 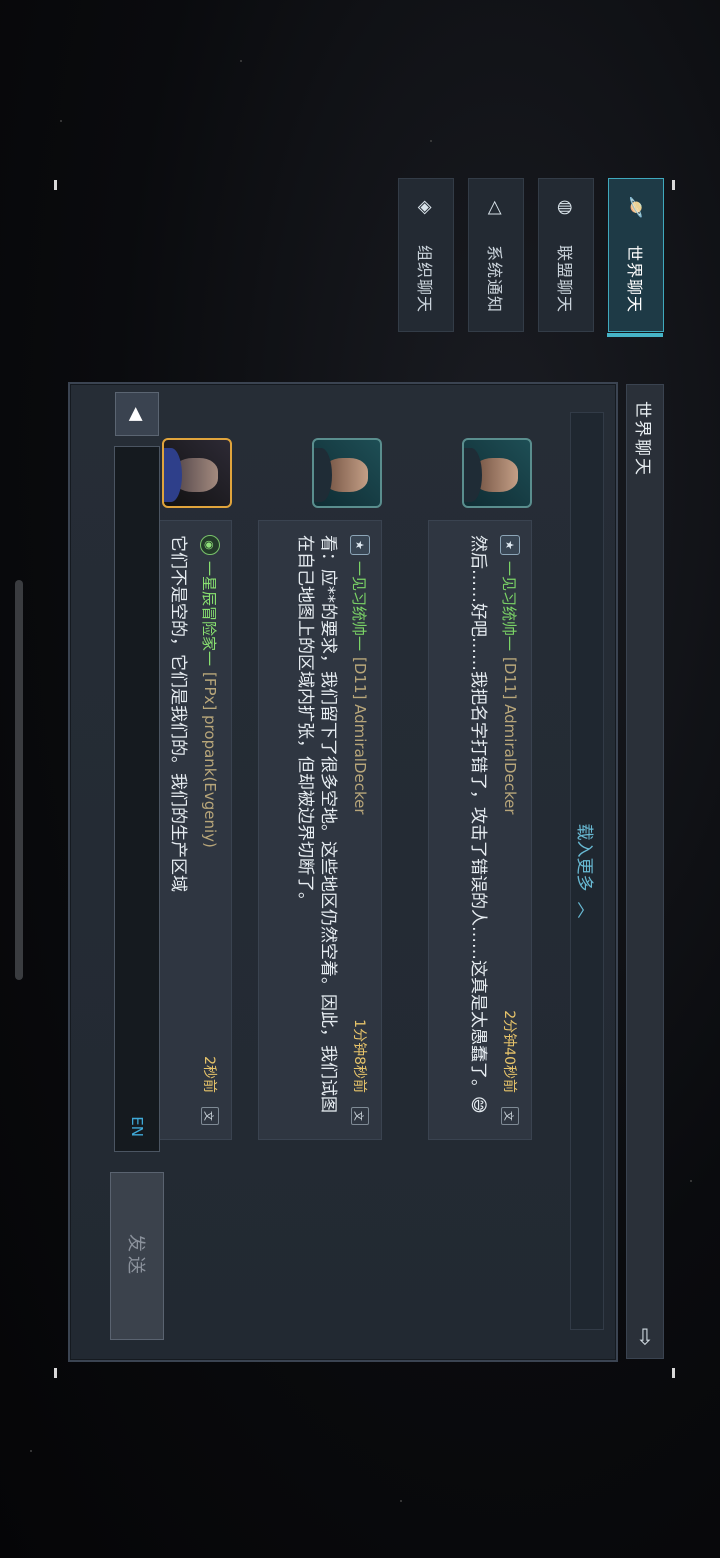 I want to click on chat-input: EN, so click(x=137, y=799).